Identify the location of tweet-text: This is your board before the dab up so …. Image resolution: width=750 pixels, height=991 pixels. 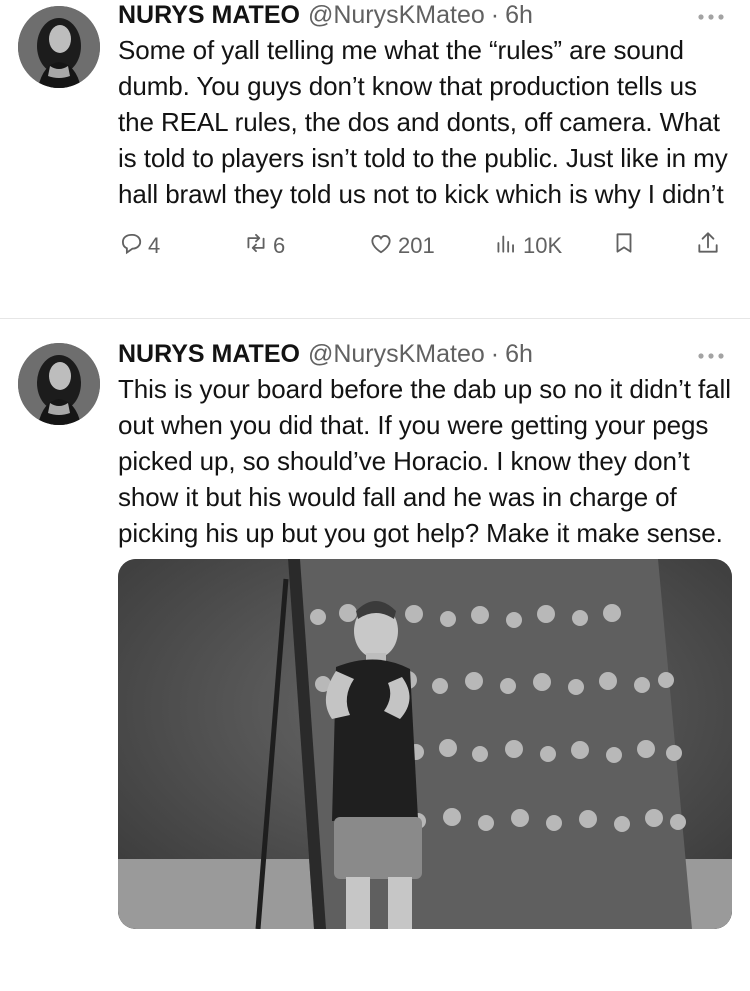
(424, 461).